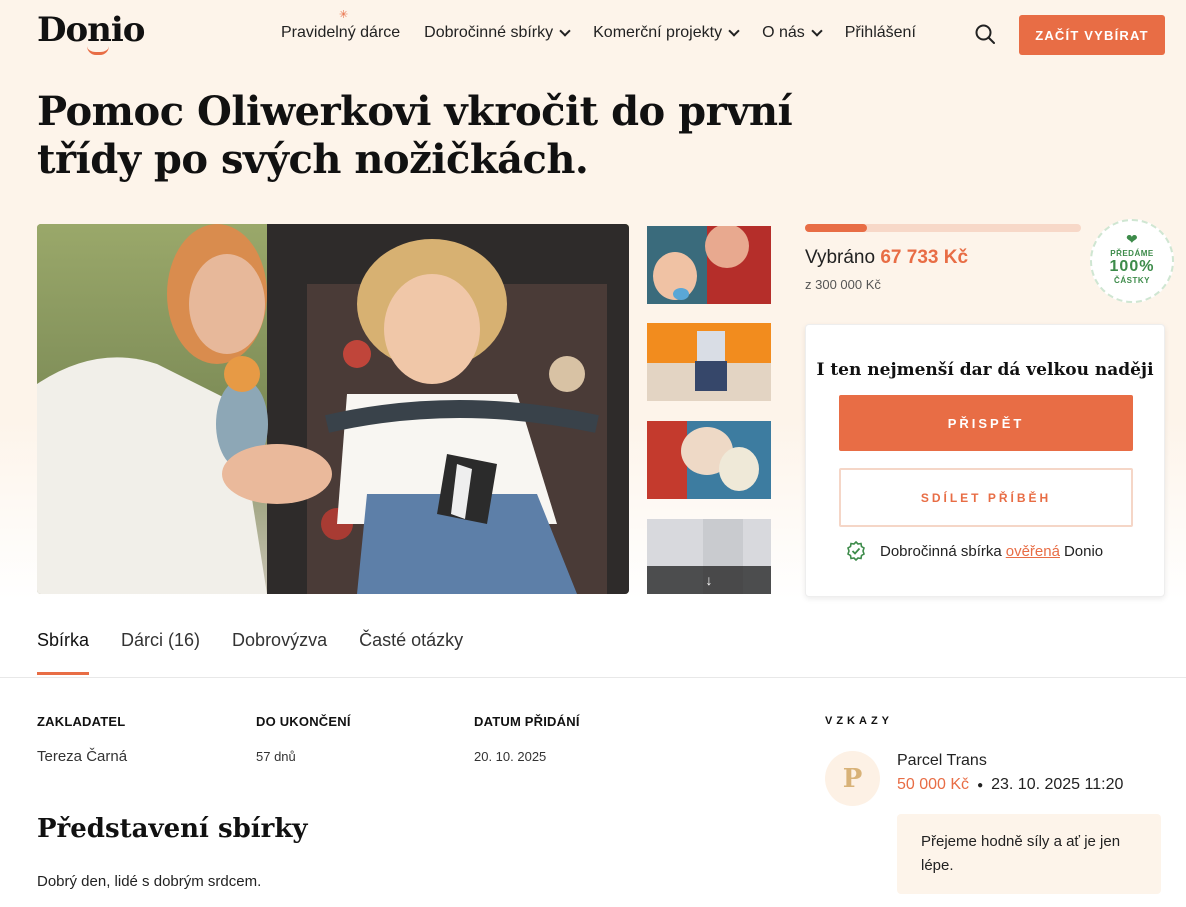  What do you see at coordinates (1092, 35) in the screenshot?
I see `start-fundraising-button: ZAČÍT VYBÍRAT` at bounding box center [1092, 35].